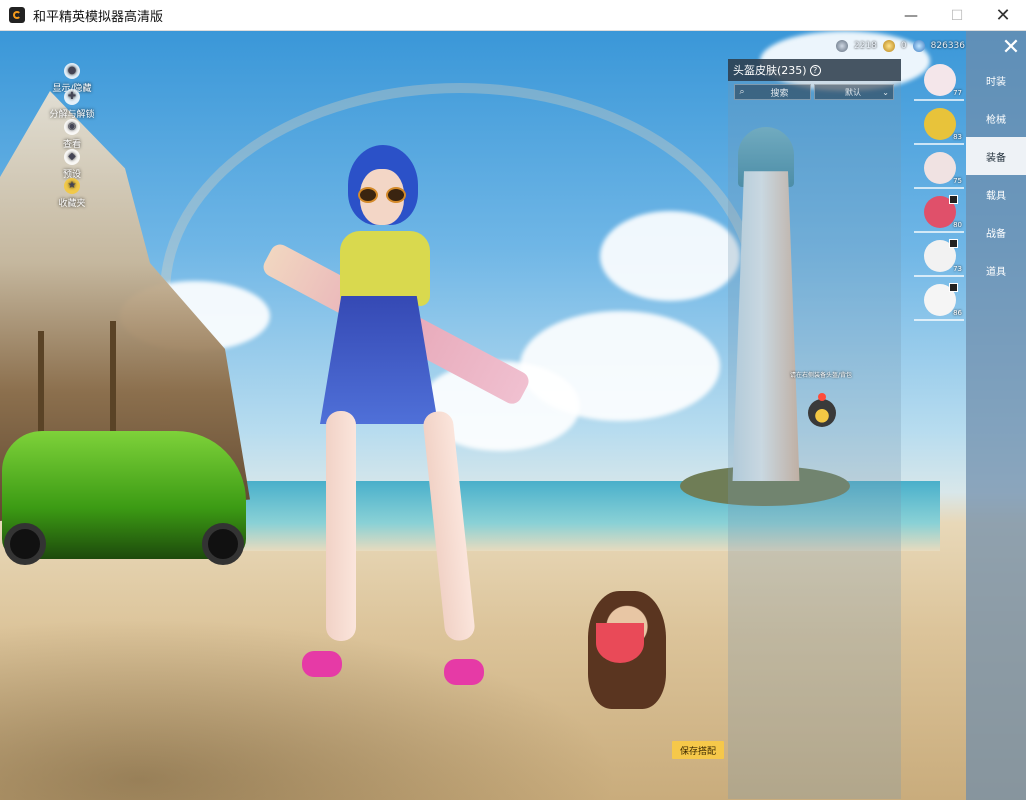 The width and height of the screenshot is (1026, 800). I want to click on skin-thumbnail: 77, so click(939, 81).